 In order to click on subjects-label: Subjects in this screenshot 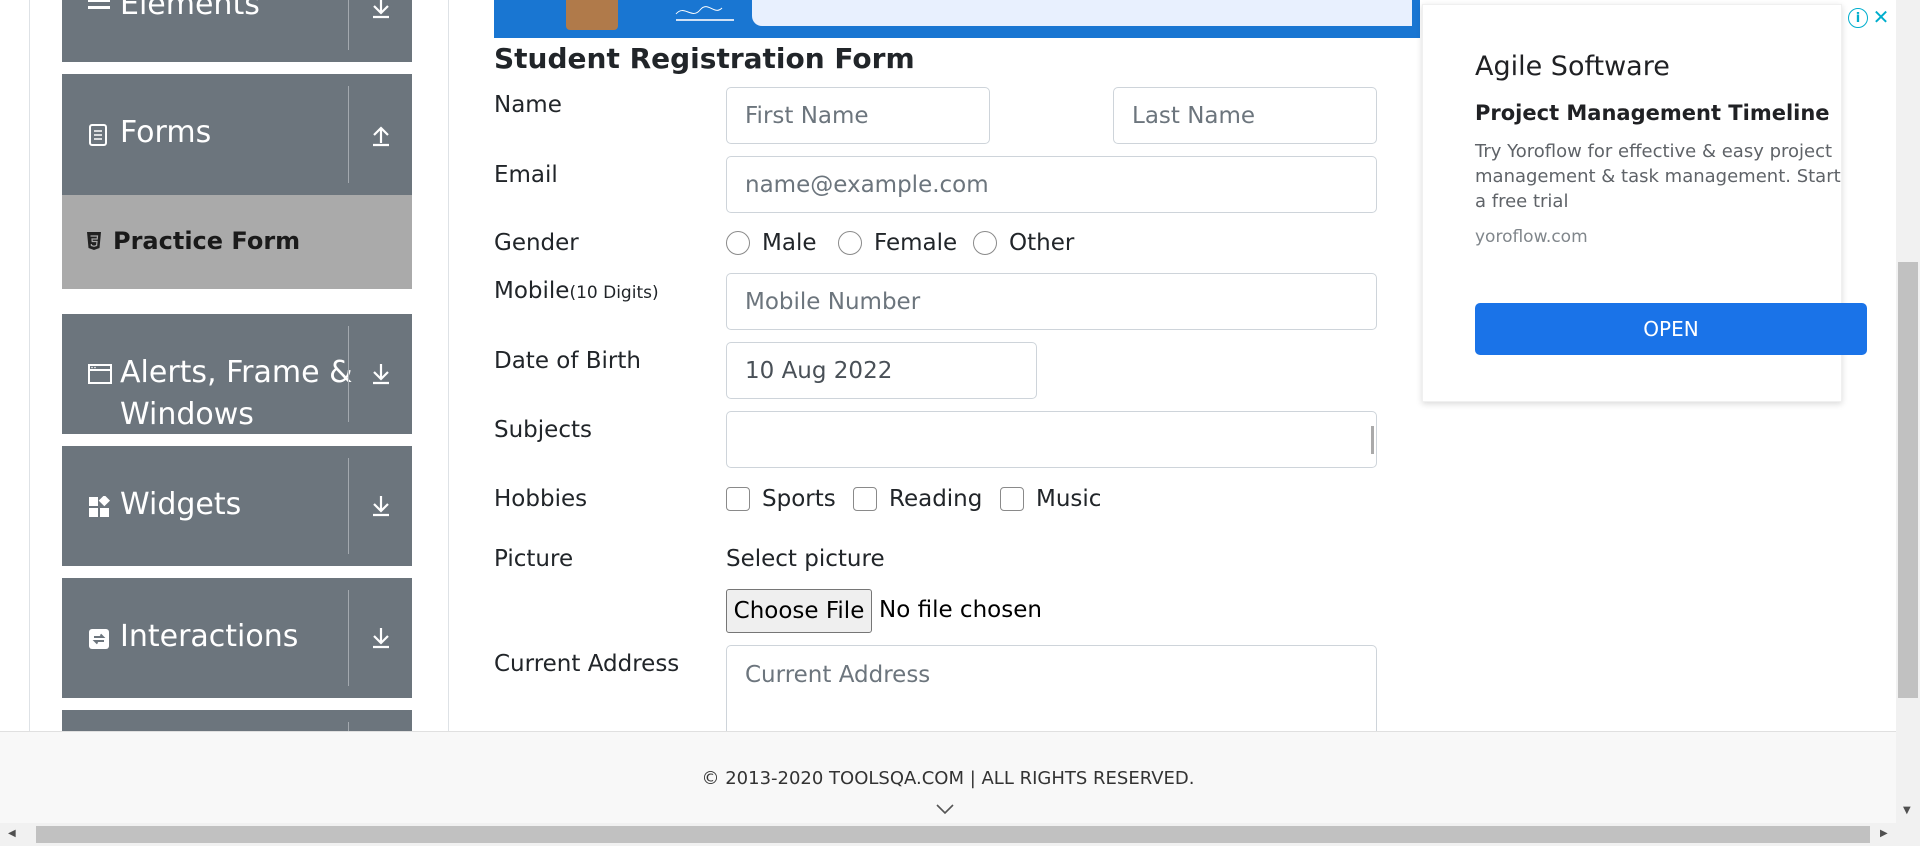, I will do `click(543, 430)`.